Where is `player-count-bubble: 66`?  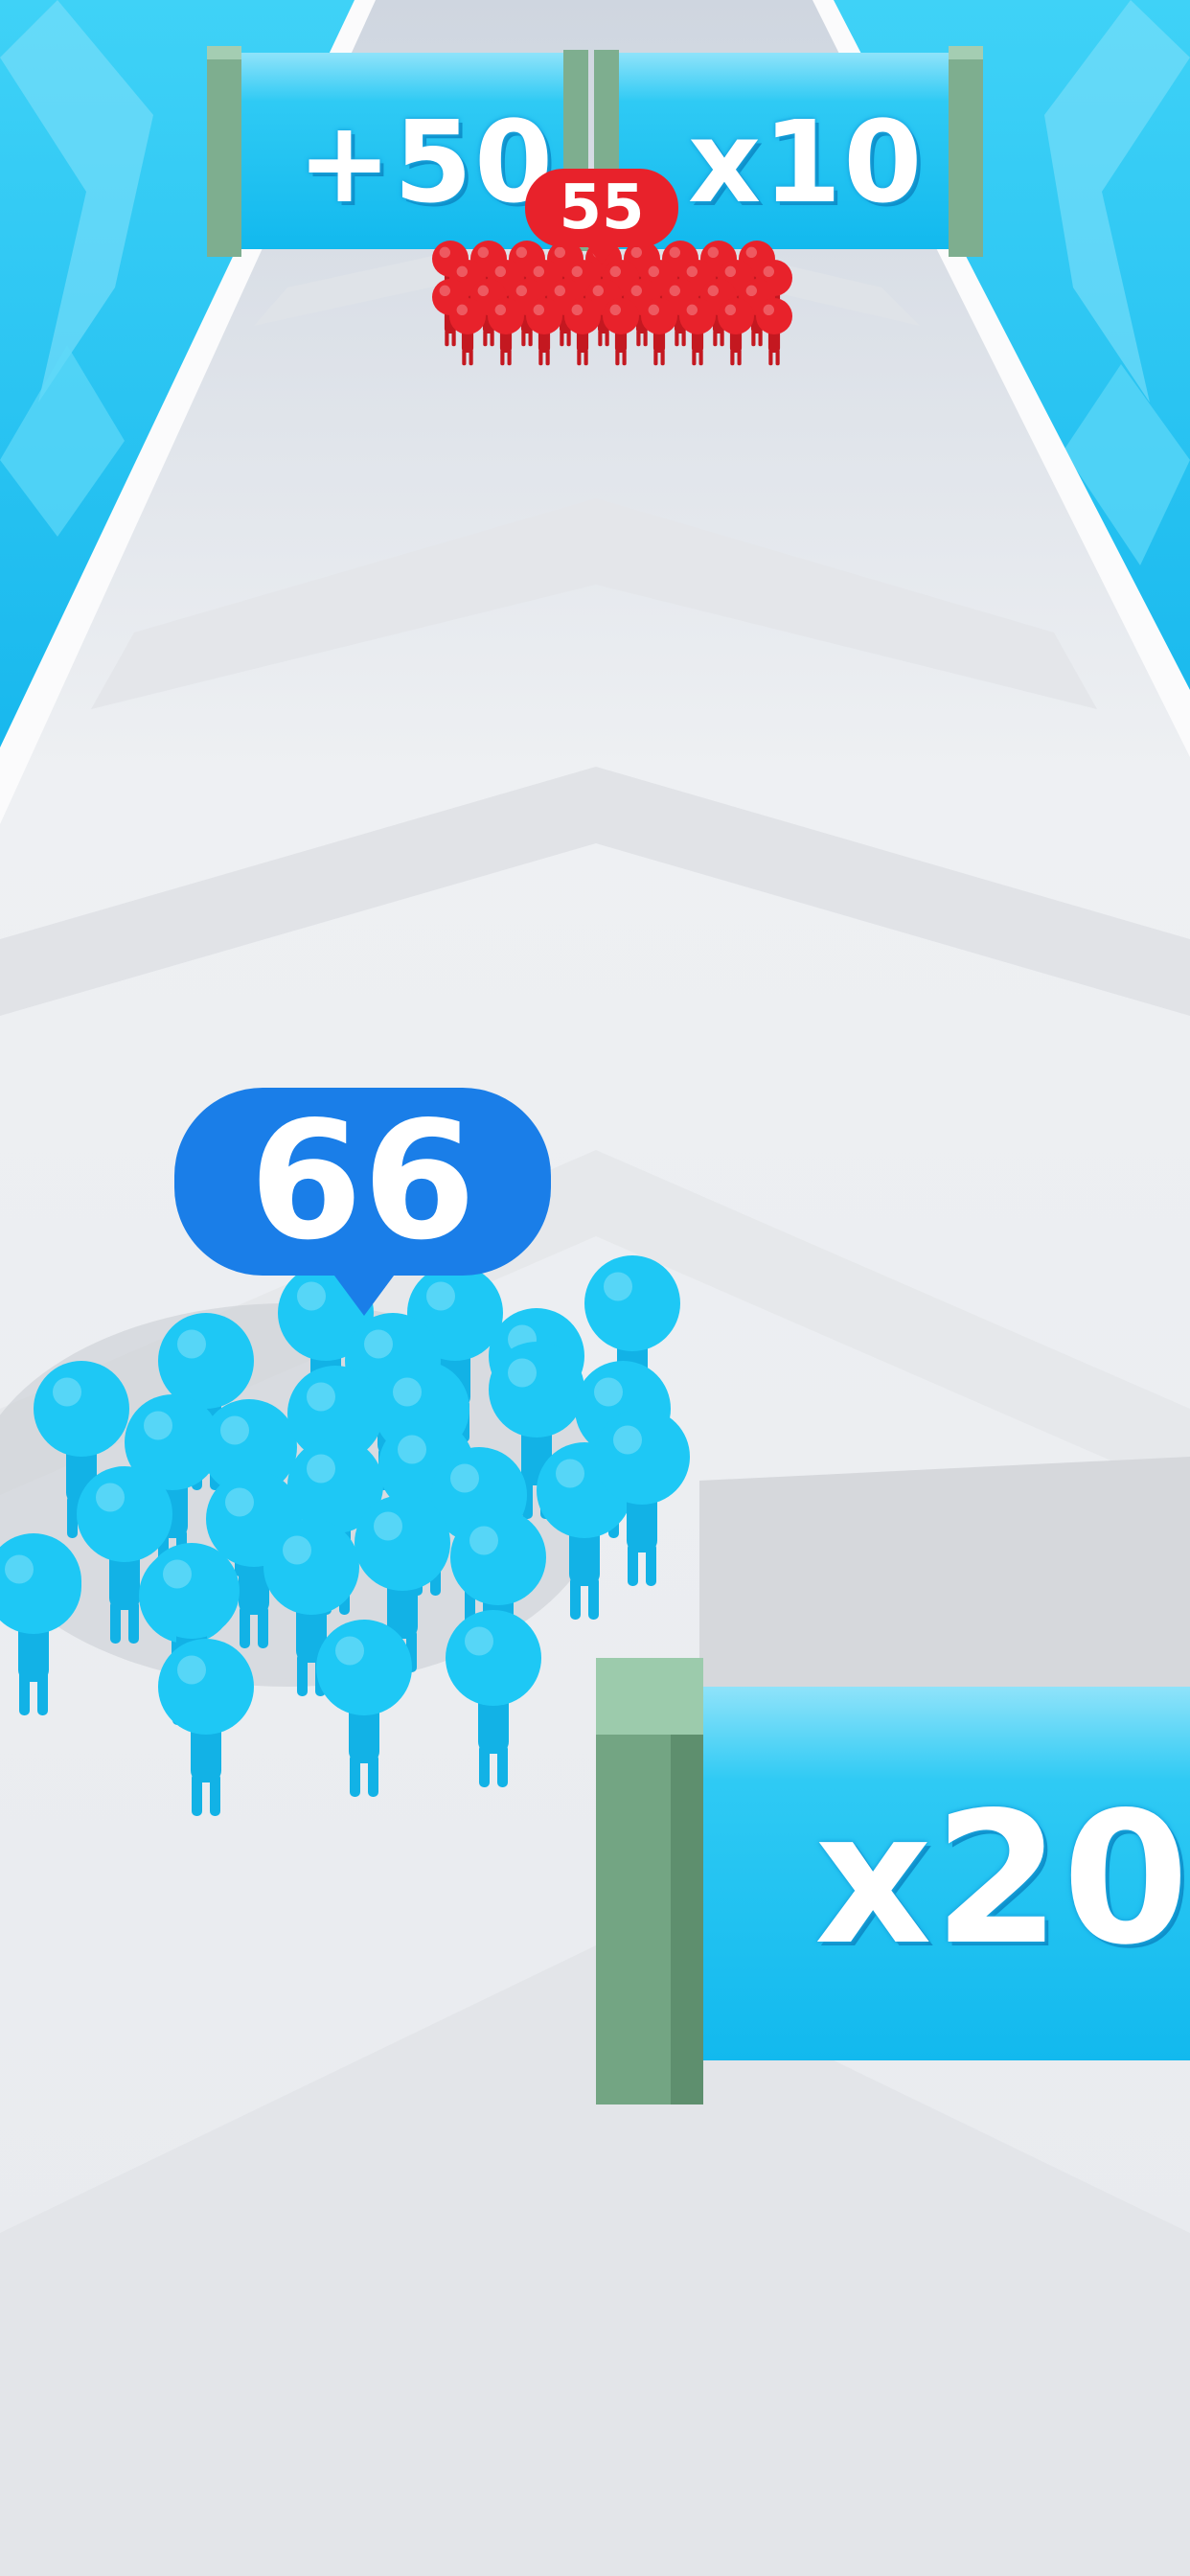
player-count-bubble: 66 is located at coordinates (363, 1201).